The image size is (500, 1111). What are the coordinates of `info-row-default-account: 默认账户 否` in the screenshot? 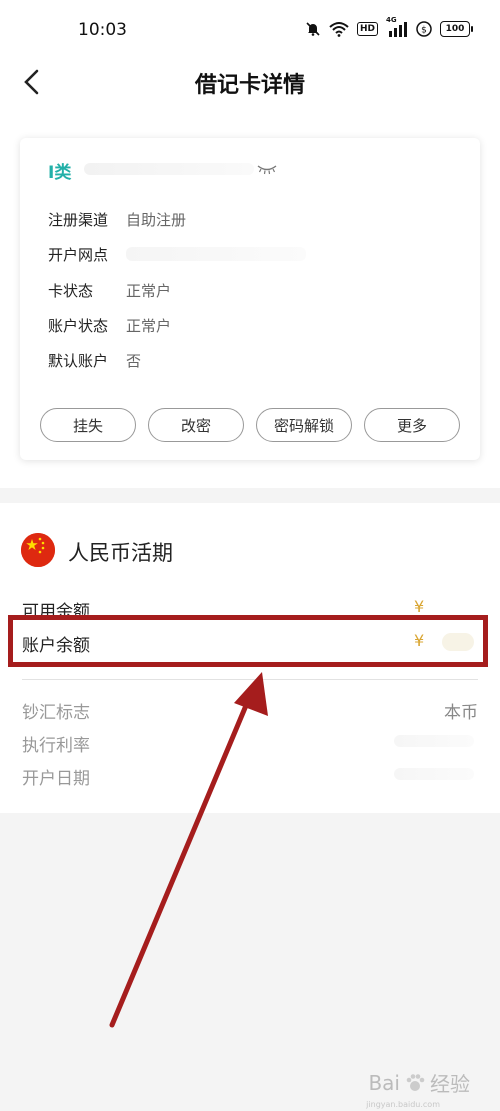 It's located at (94, 360).